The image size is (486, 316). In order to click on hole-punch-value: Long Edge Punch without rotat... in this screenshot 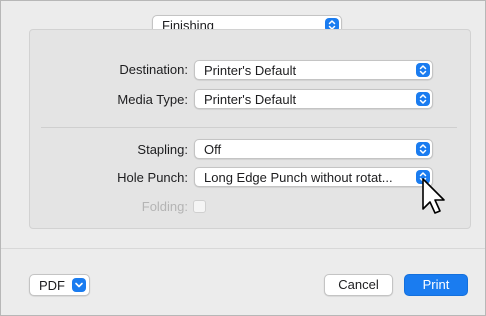, I will do `click(298, 177)`.